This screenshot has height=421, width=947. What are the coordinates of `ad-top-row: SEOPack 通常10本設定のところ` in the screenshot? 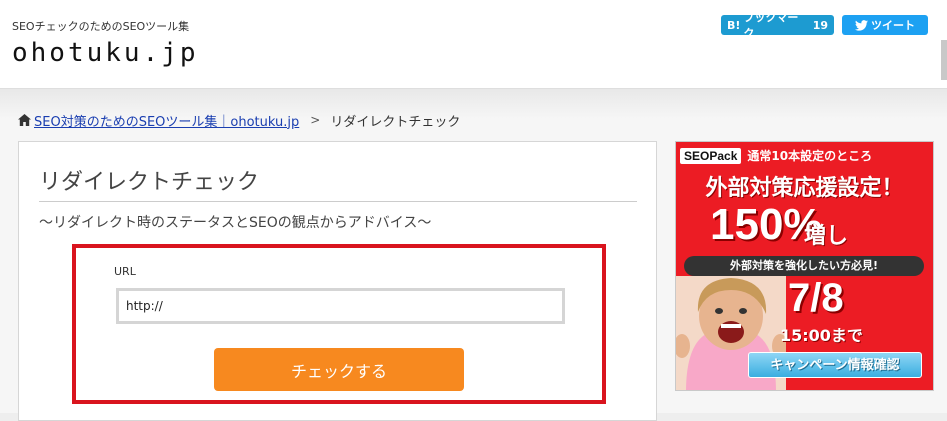 It's located at (776, 155).